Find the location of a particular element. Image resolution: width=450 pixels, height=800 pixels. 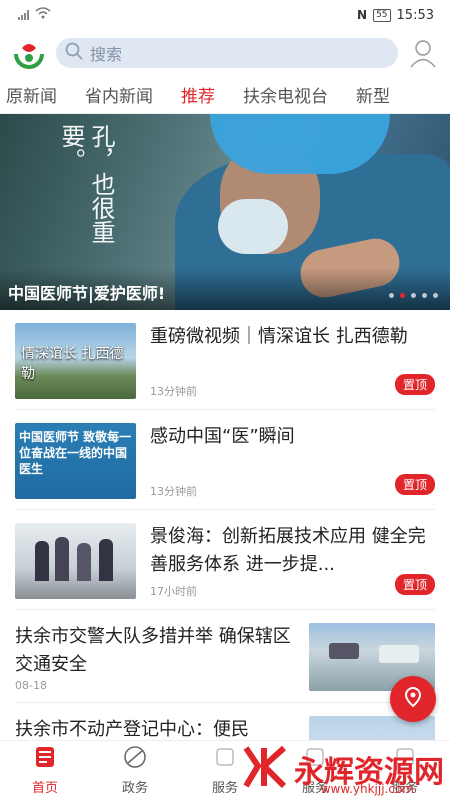

location-pin-icon is located at coordinates (413, 699).